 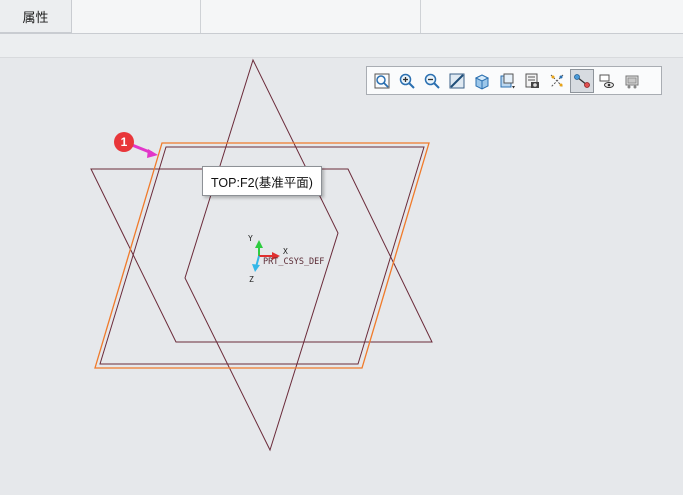 What do you see at coordinates (266, 256) in the screenshot?
I see `csys-glyph` at bounding box center [266, 256].